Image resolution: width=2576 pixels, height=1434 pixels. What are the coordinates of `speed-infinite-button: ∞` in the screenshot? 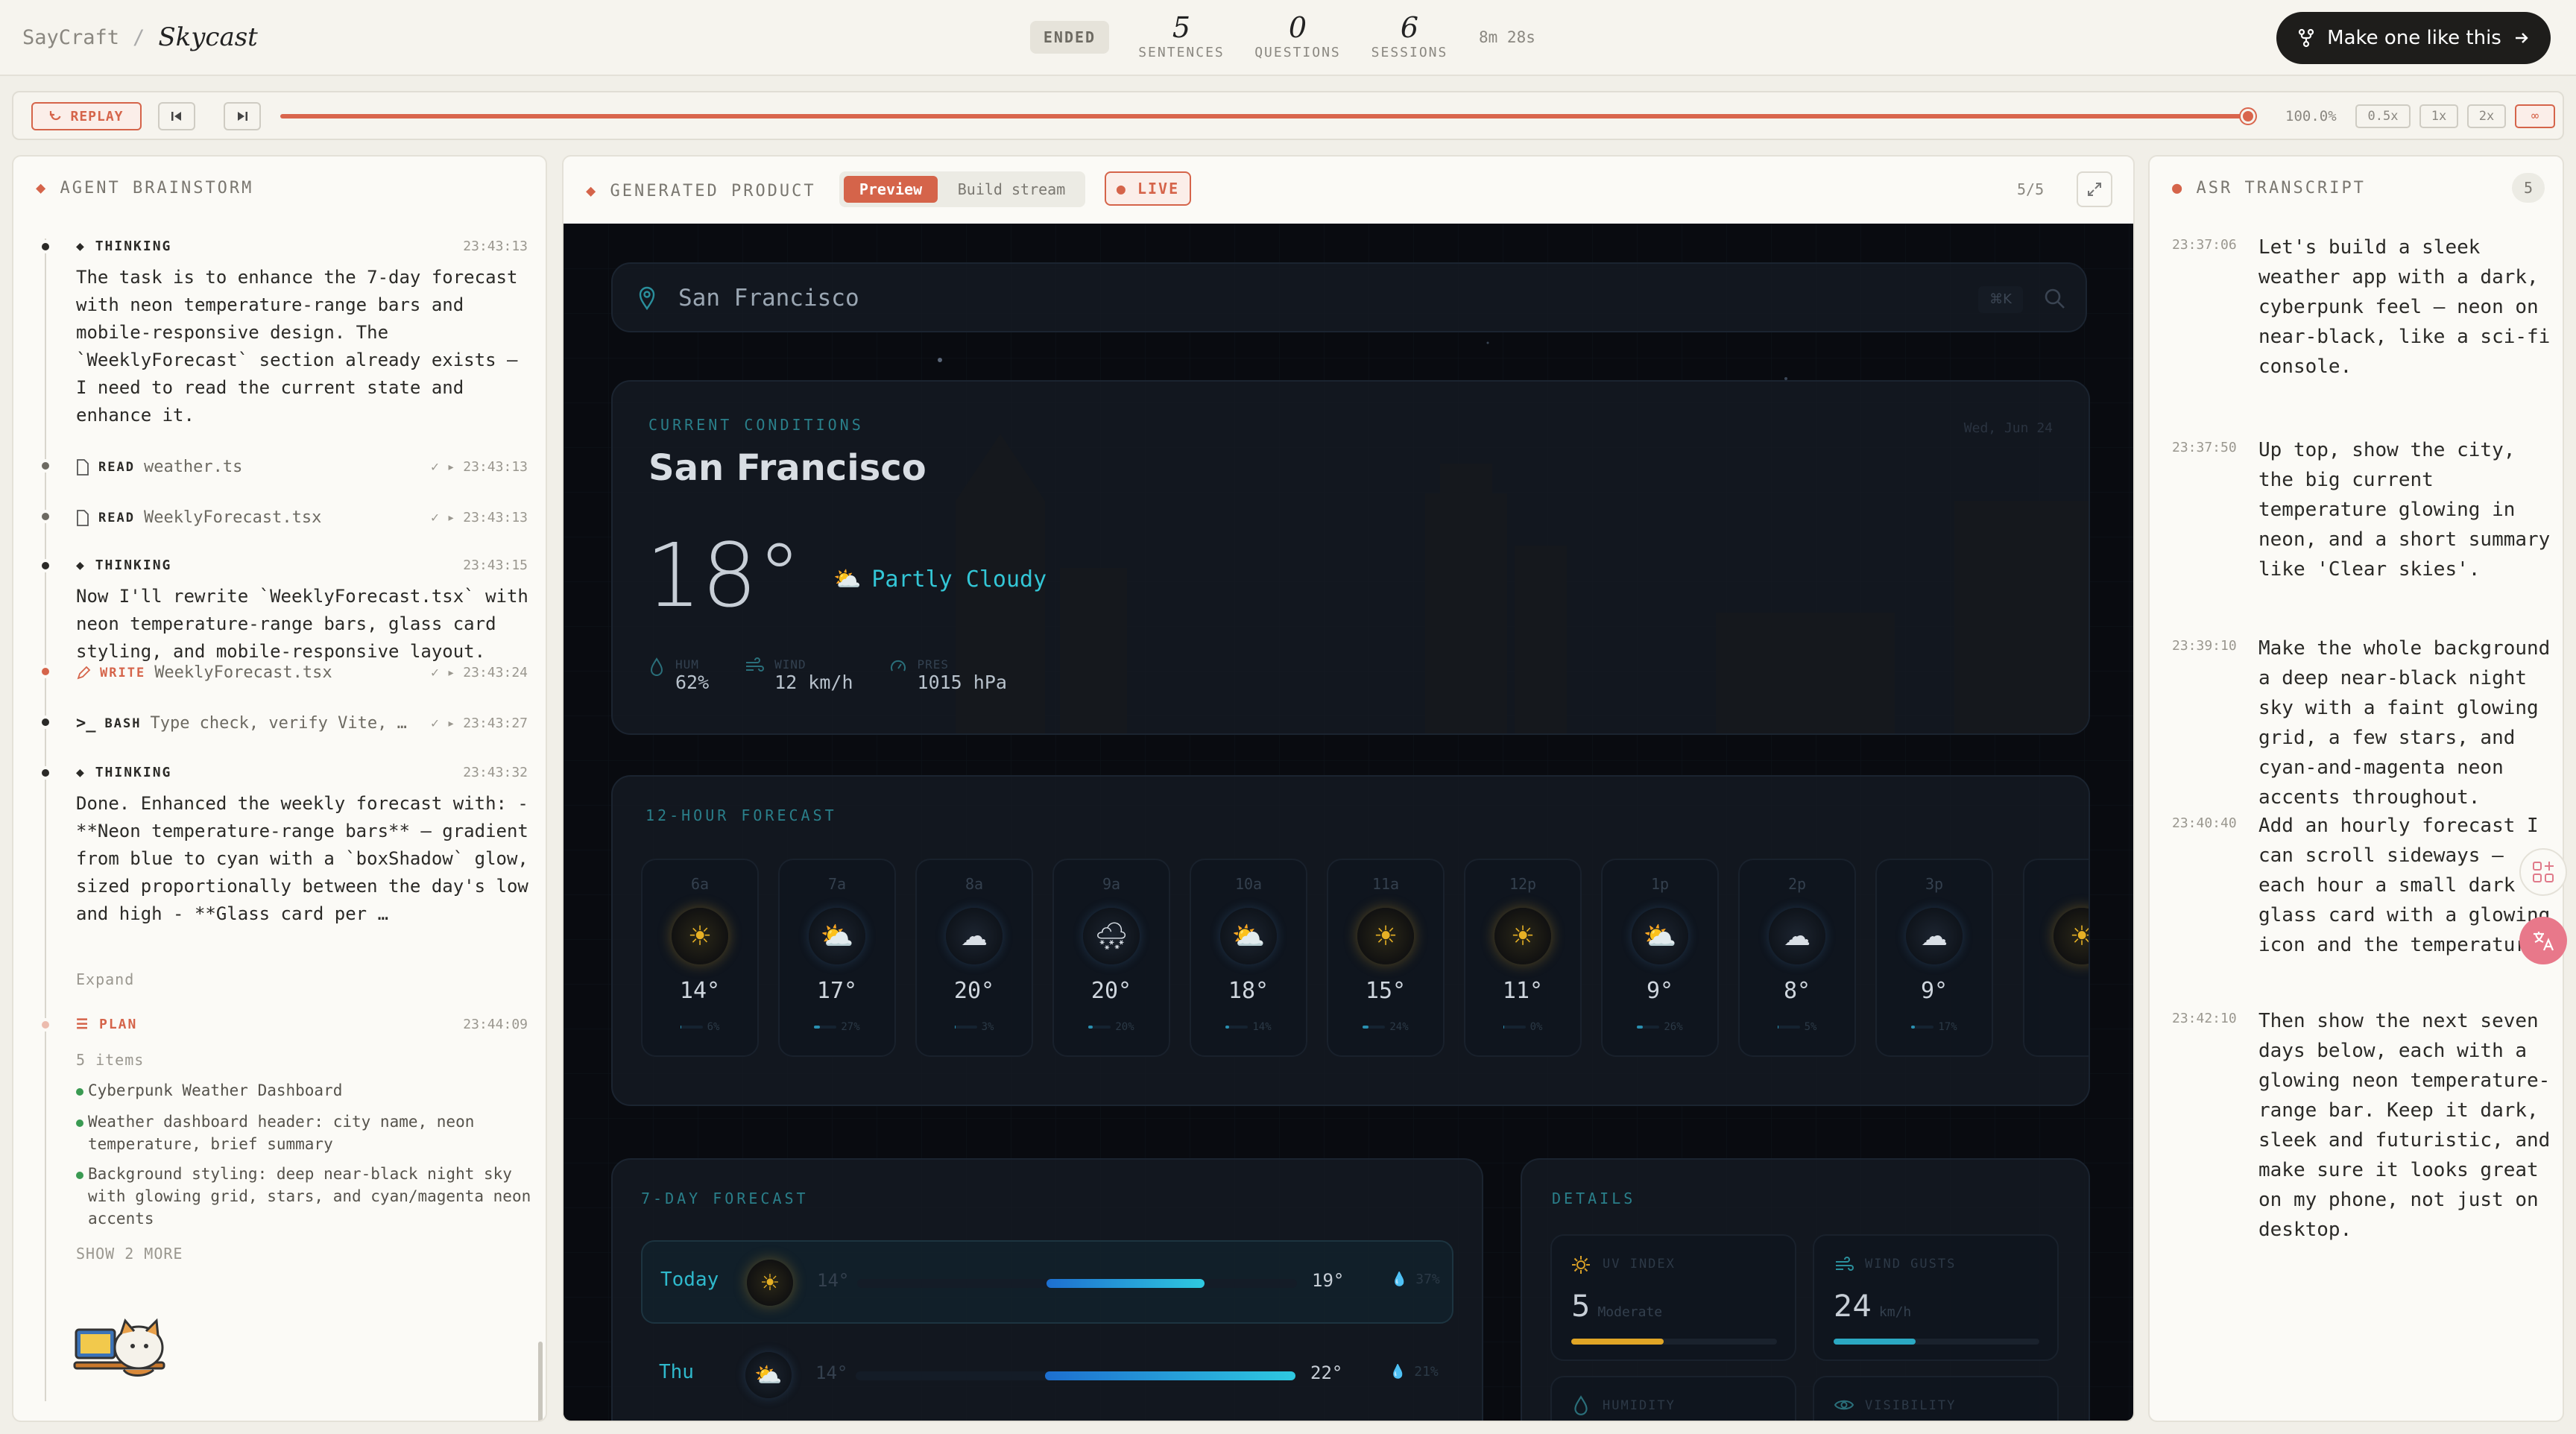 It's located at (2535, 116).